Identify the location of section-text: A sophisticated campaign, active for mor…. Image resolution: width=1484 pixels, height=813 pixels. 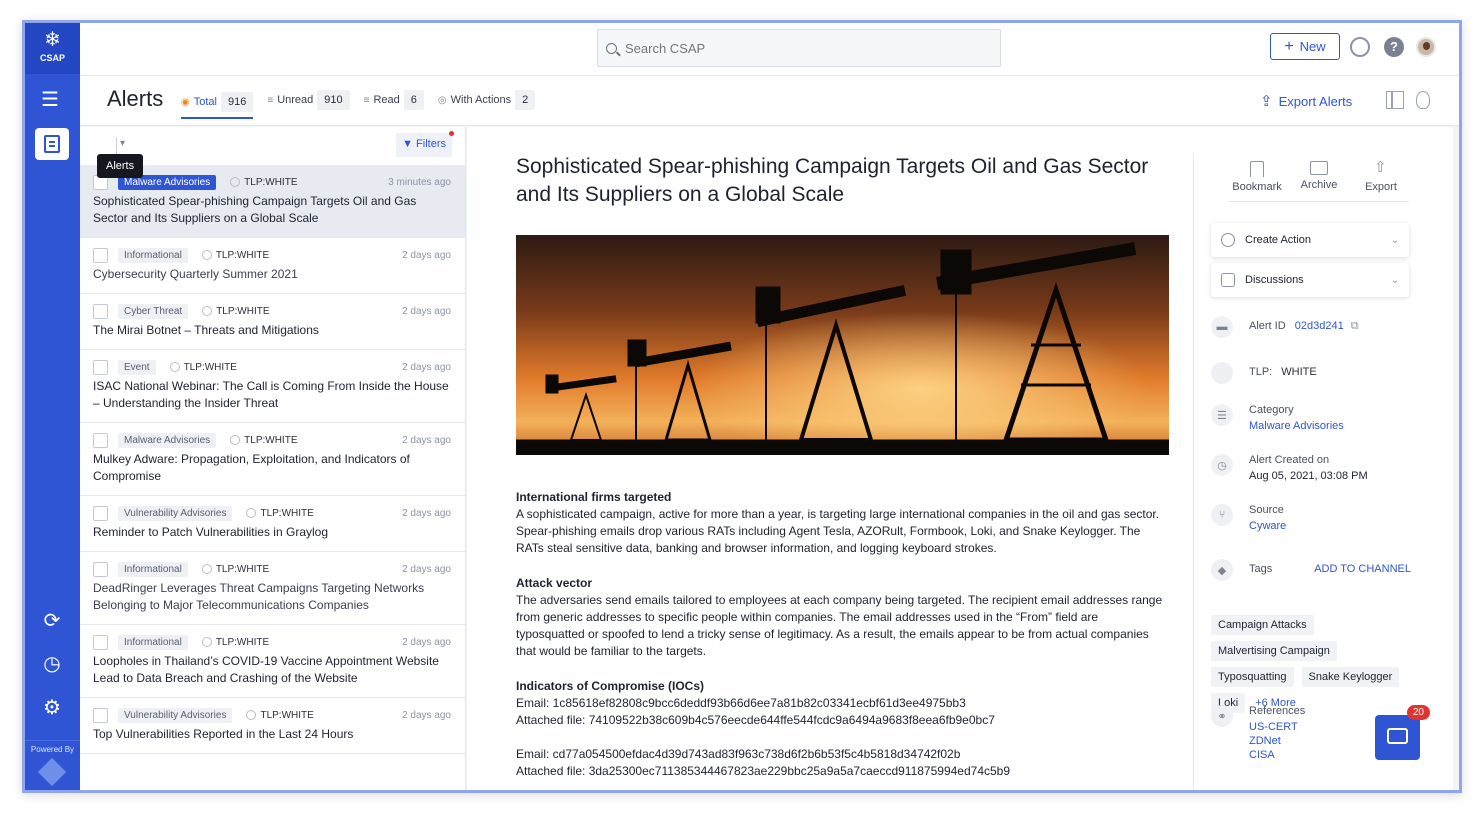
(838, 531).